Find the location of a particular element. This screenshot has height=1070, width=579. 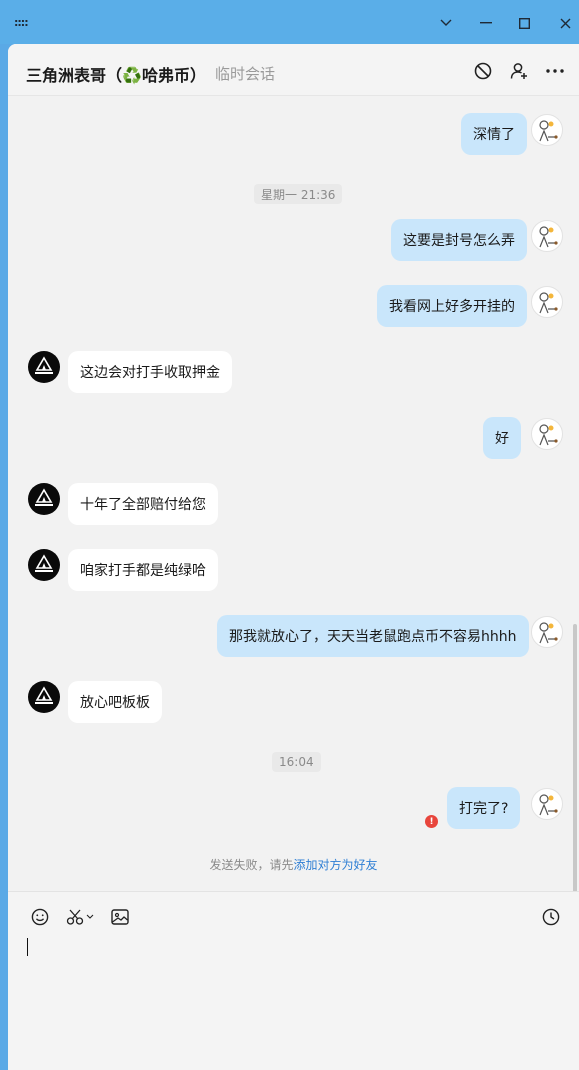

history-icon is located at coordinates (551, 917).